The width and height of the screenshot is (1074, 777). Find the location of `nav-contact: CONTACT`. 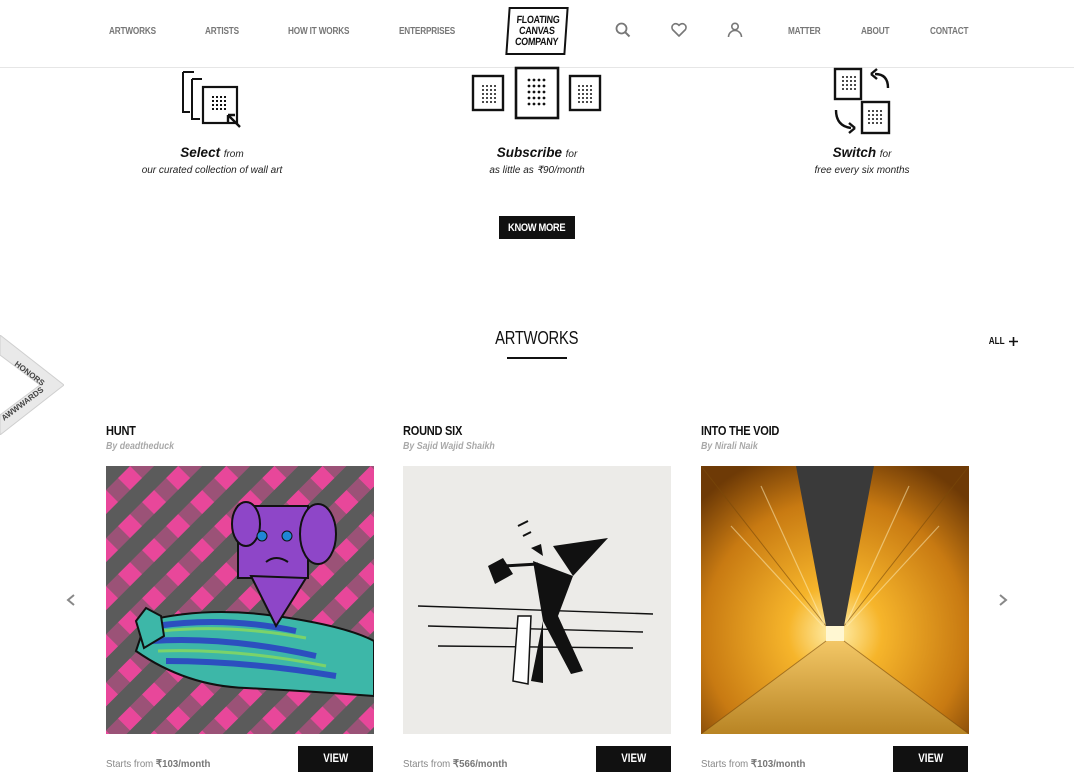

nav-contact: CONTACT is located at coordinates (949, 31).